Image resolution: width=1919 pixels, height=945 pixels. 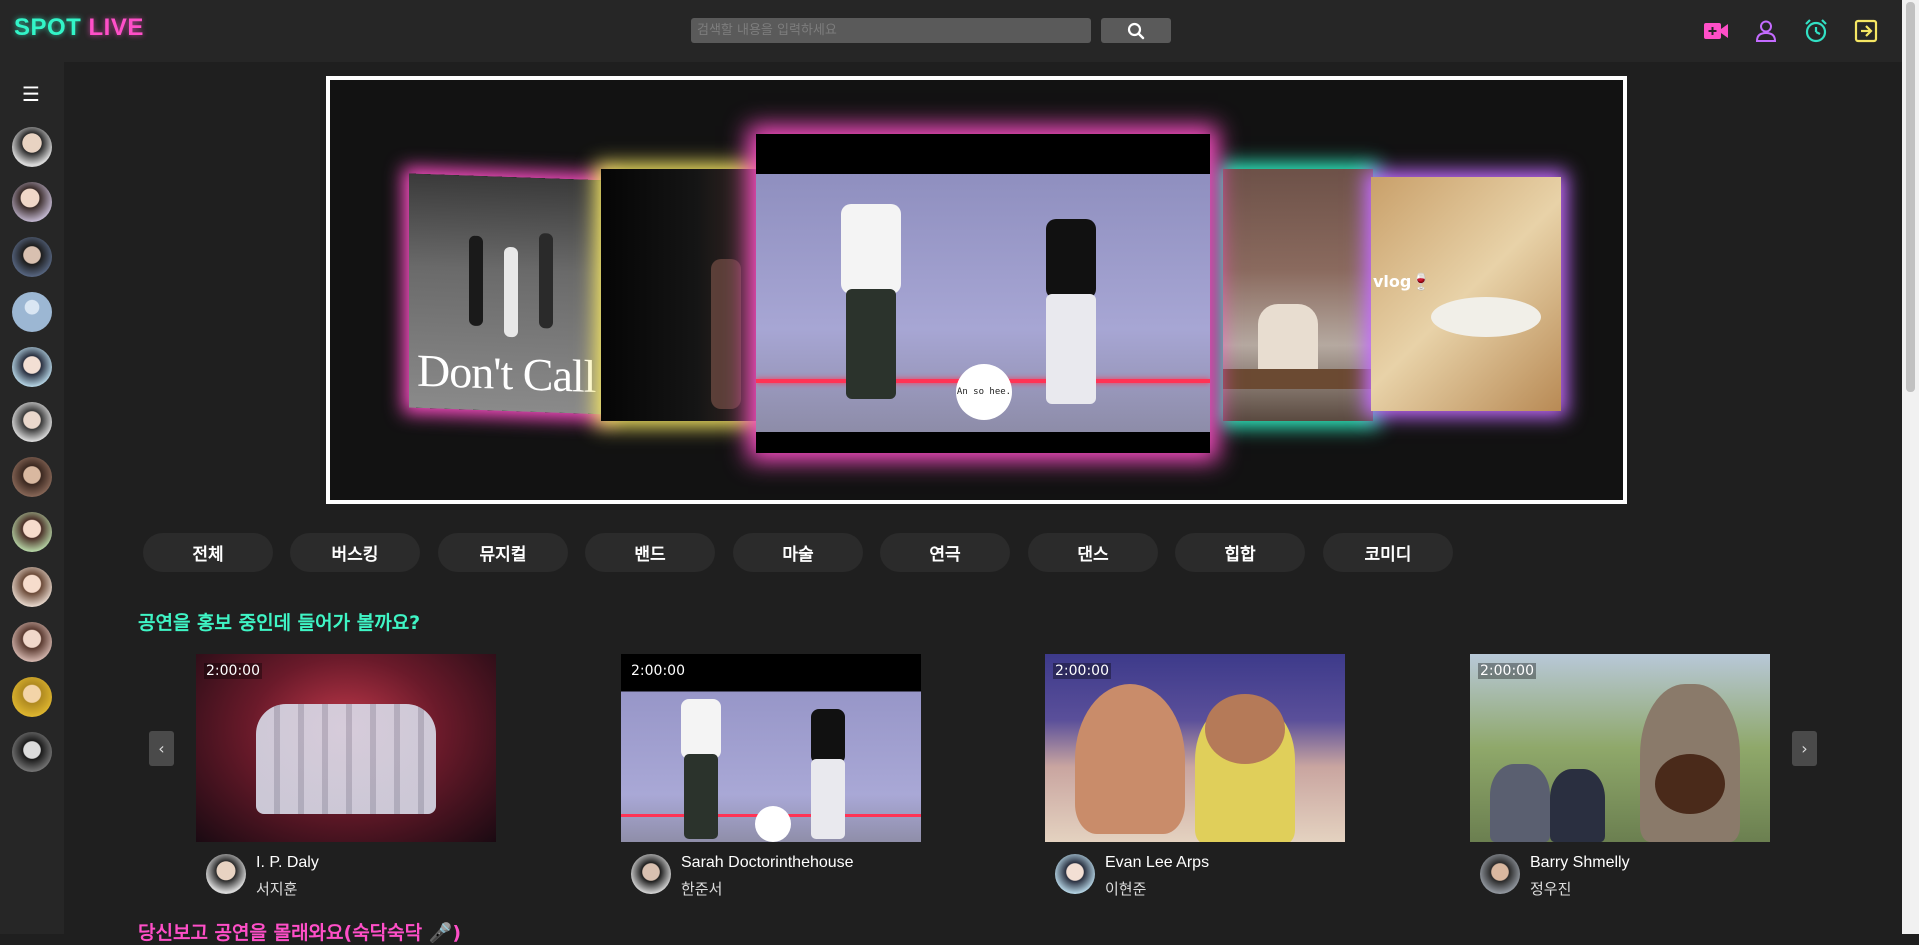 What do you see at coordinates (1550, 888) in the screenshot?
I see `creator-name: 정우진` at bounding box center [1550, 888].